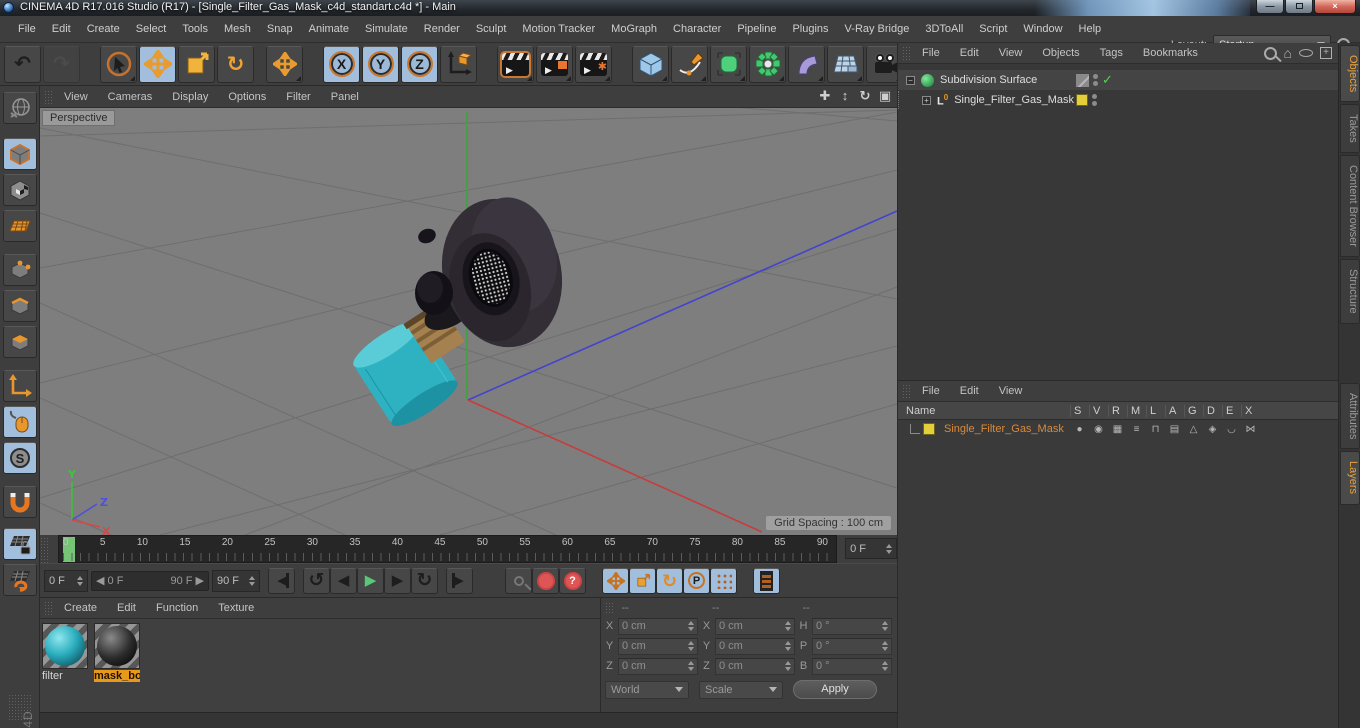 The width and height of the screenshot is (1360, 728). I want to click on mat-menu-edit: Edit, so click(126, 608).